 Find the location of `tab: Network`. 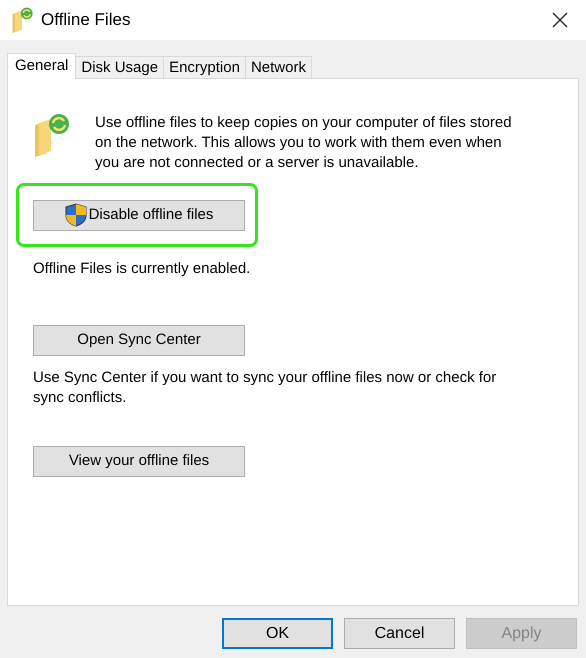

tab: Network is located at coordinates (278, 67).